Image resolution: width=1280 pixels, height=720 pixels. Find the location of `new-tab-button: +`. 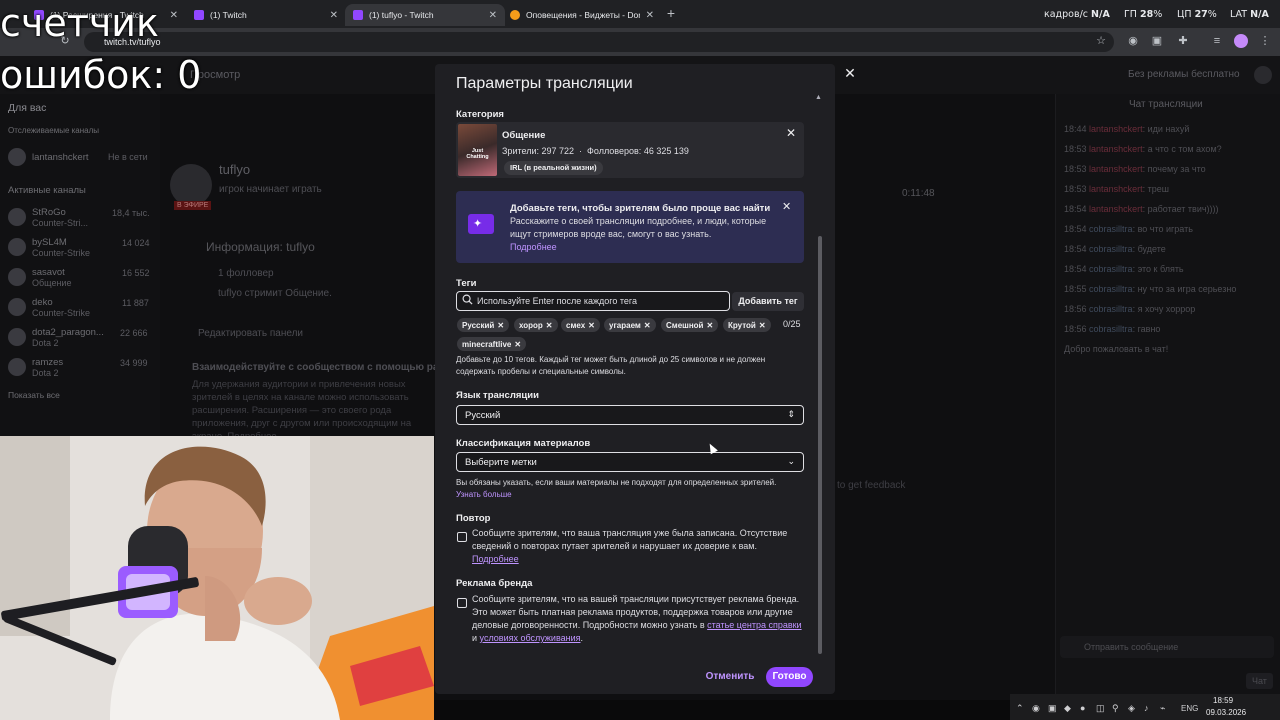

new-tab-button: + is located at coordinates (671, 13).